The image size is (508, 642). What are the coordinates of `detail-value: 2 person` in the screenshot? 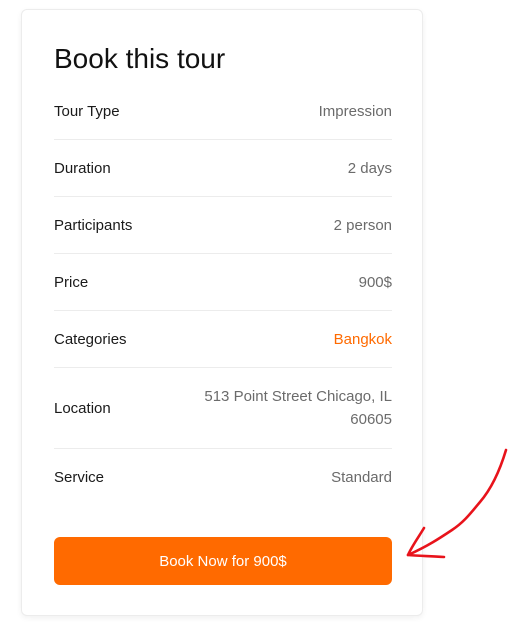 It's located at (362, 225).